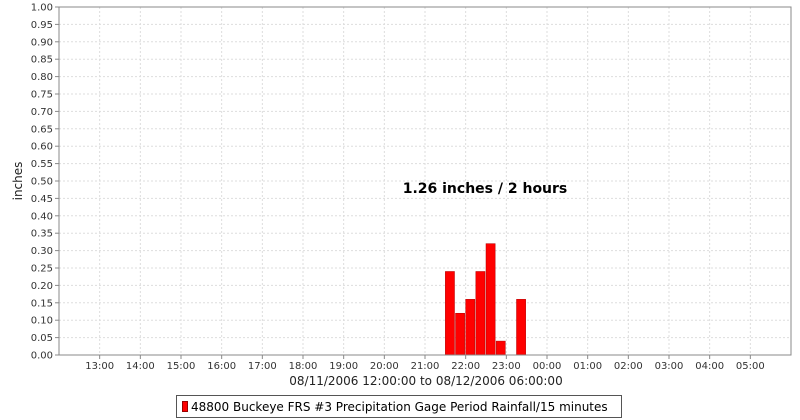  I want to click on y-tick-label: 0.65, so click(42, 129).